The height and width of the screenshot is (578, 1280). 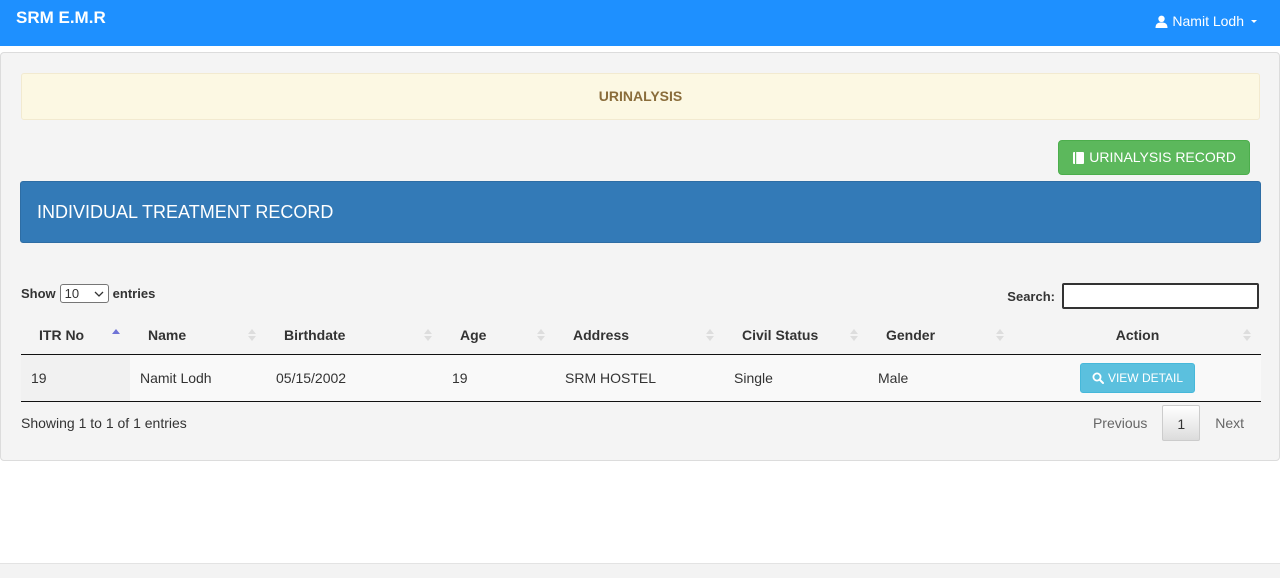 What do you see at coordinates (640, 570) in the screenshot?
I see `page-footer` at bounding box center [640, 570].